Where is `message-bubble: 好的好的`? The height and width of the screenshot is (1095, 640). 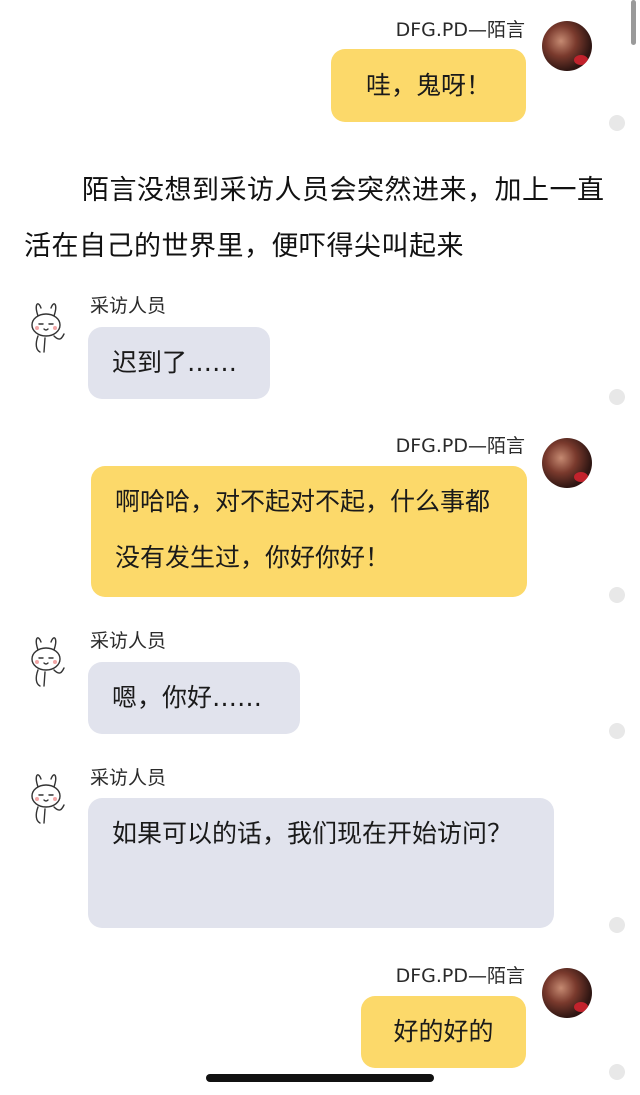
message-bubble: 好的好的 is located at coordinates (443, 1032).